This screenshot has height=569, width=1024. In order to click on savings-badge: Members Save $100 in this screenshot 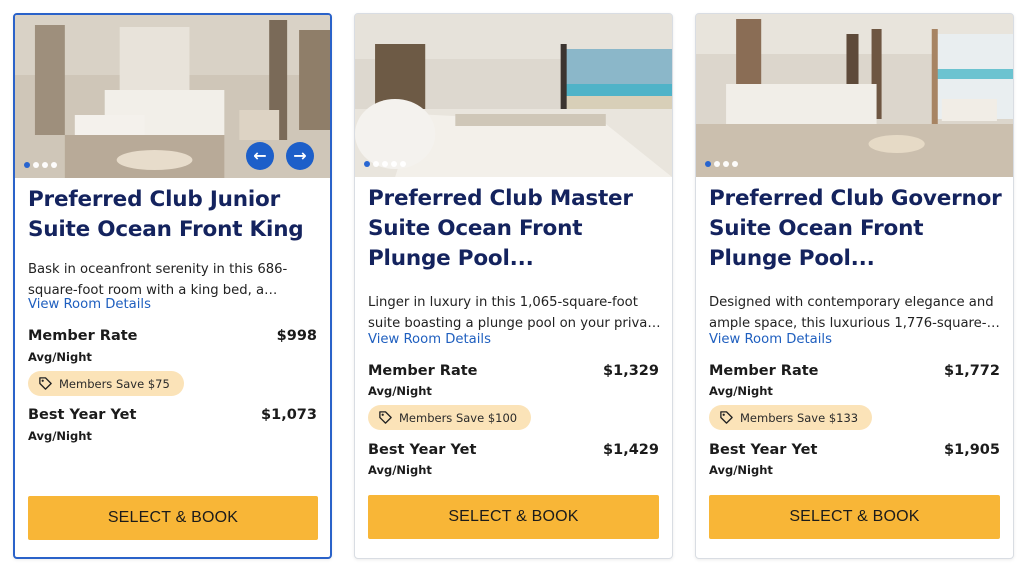, I will do `click(450, 417)`.